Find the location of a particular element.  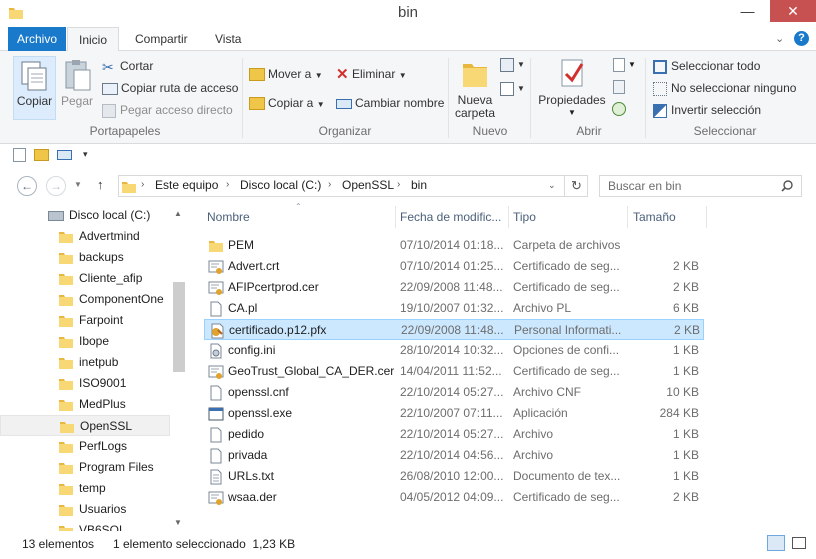

breadcrumb-este-equipo: Este equipo is located at coordinates (186, 185).